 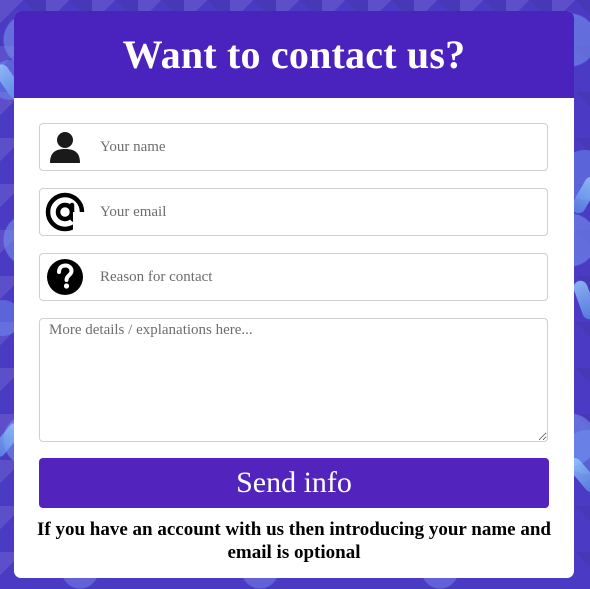 I want to click on at-sign-icon, so click(x=65, y=212).